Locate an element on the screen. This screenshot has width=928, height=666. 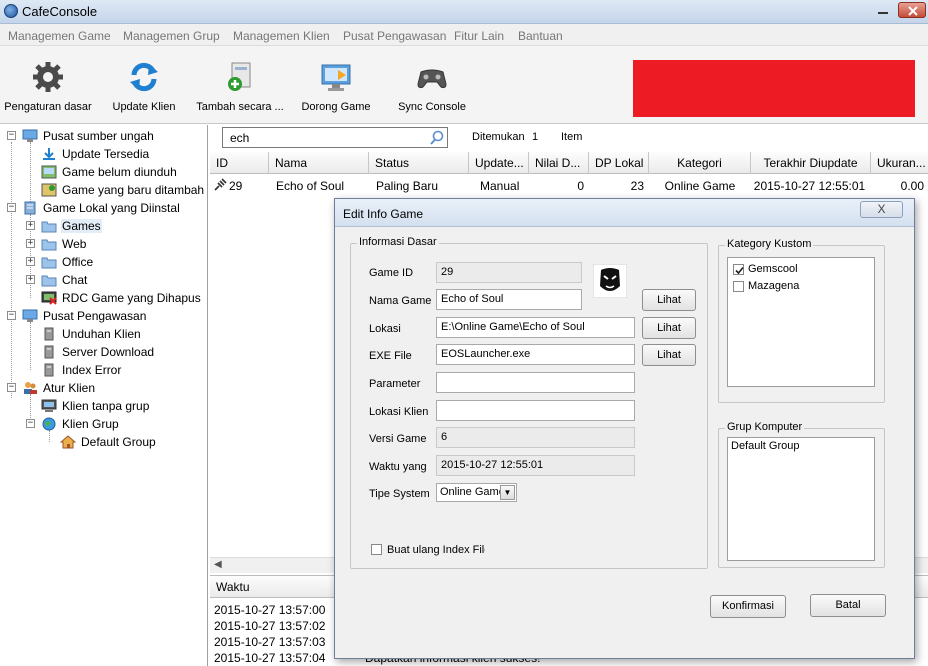
browse-logo-button: Lihat is located at coordinates (669, 300).